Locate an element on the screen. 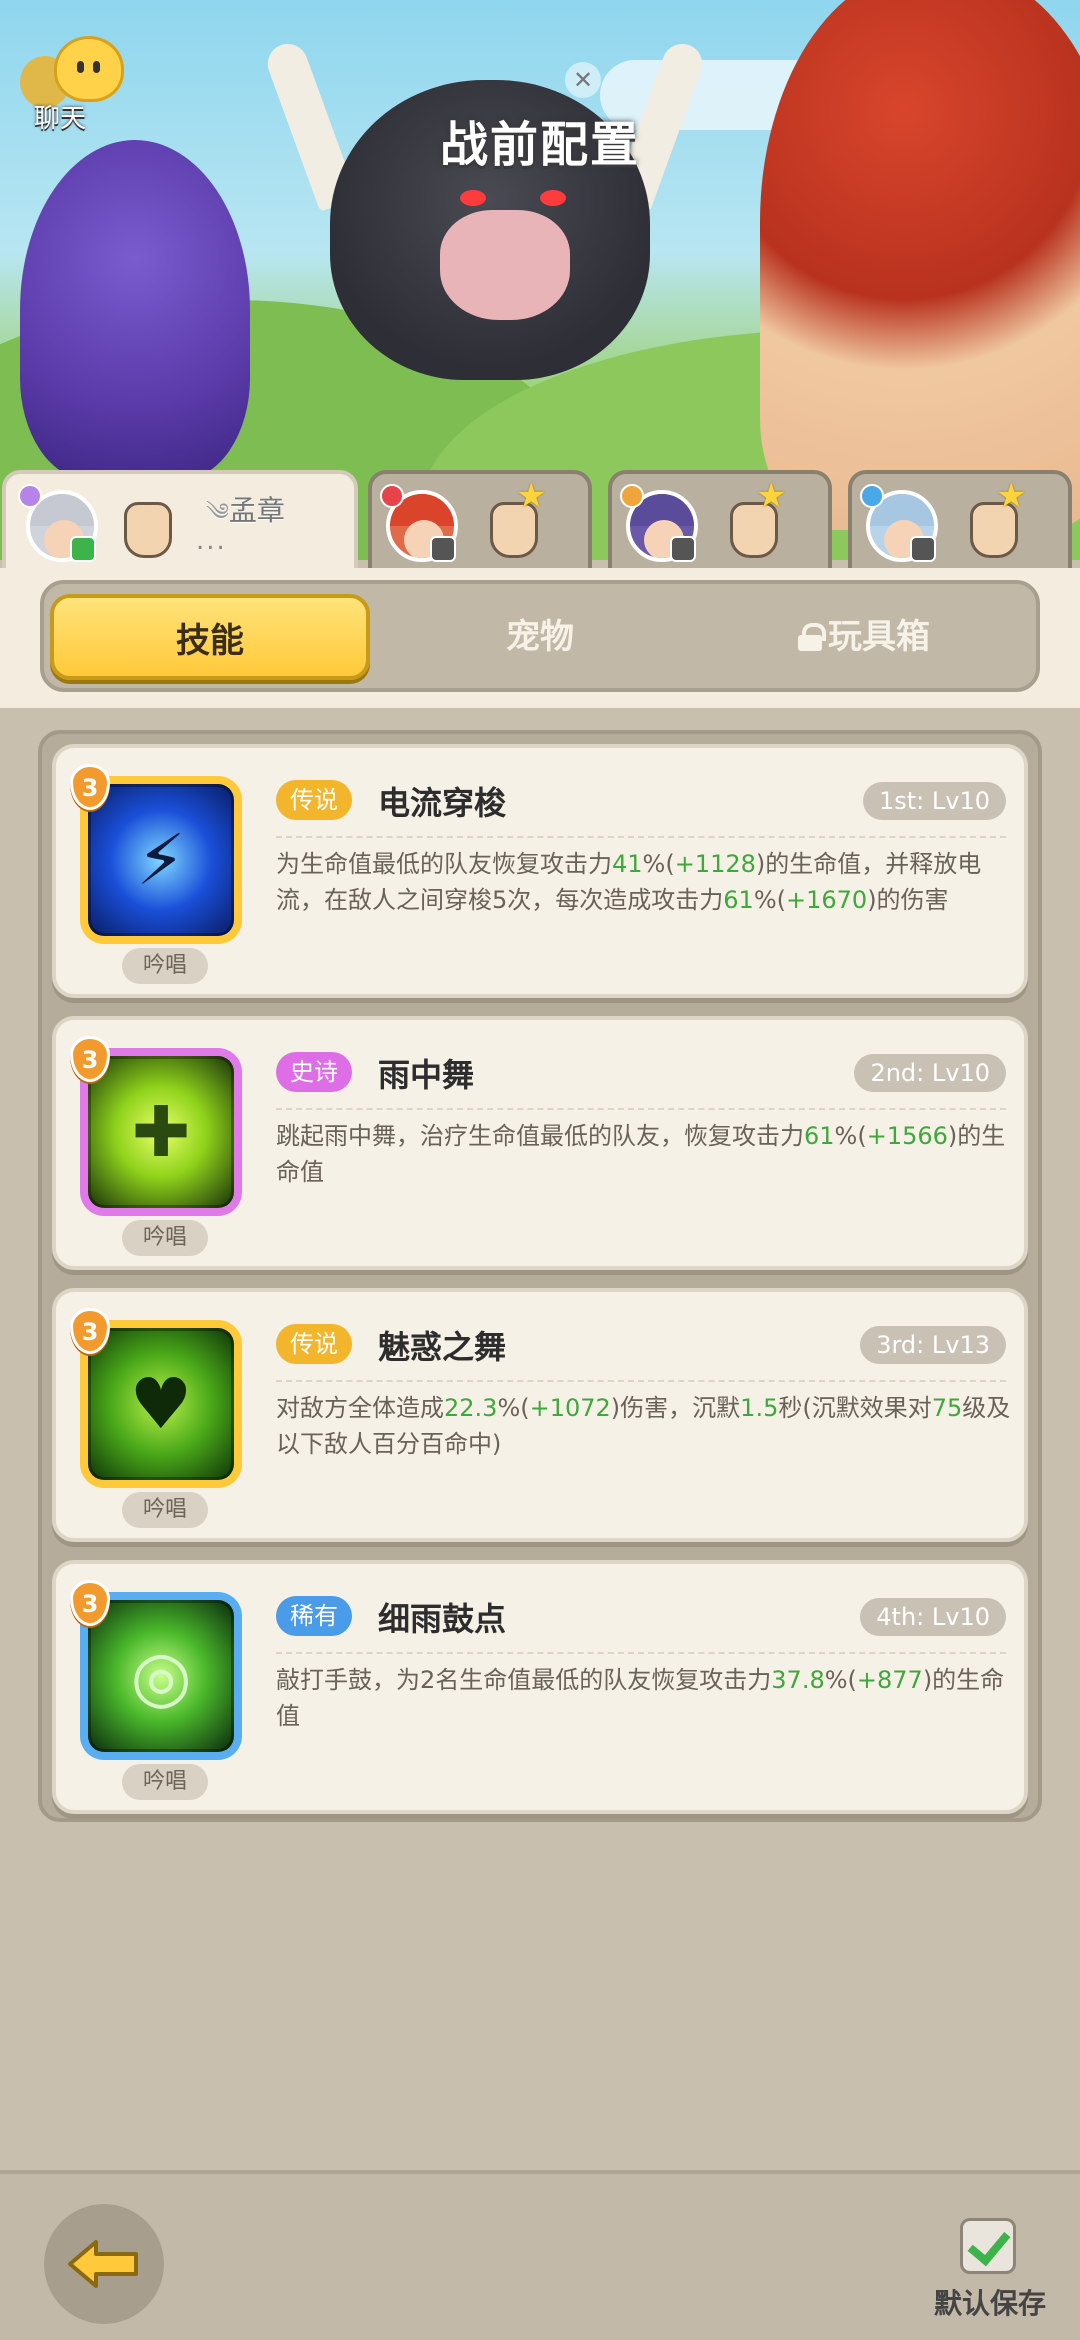 This screenshot has height=2340, width=1080. highlight-value: +1072 is located at coordinates (570, 1408).